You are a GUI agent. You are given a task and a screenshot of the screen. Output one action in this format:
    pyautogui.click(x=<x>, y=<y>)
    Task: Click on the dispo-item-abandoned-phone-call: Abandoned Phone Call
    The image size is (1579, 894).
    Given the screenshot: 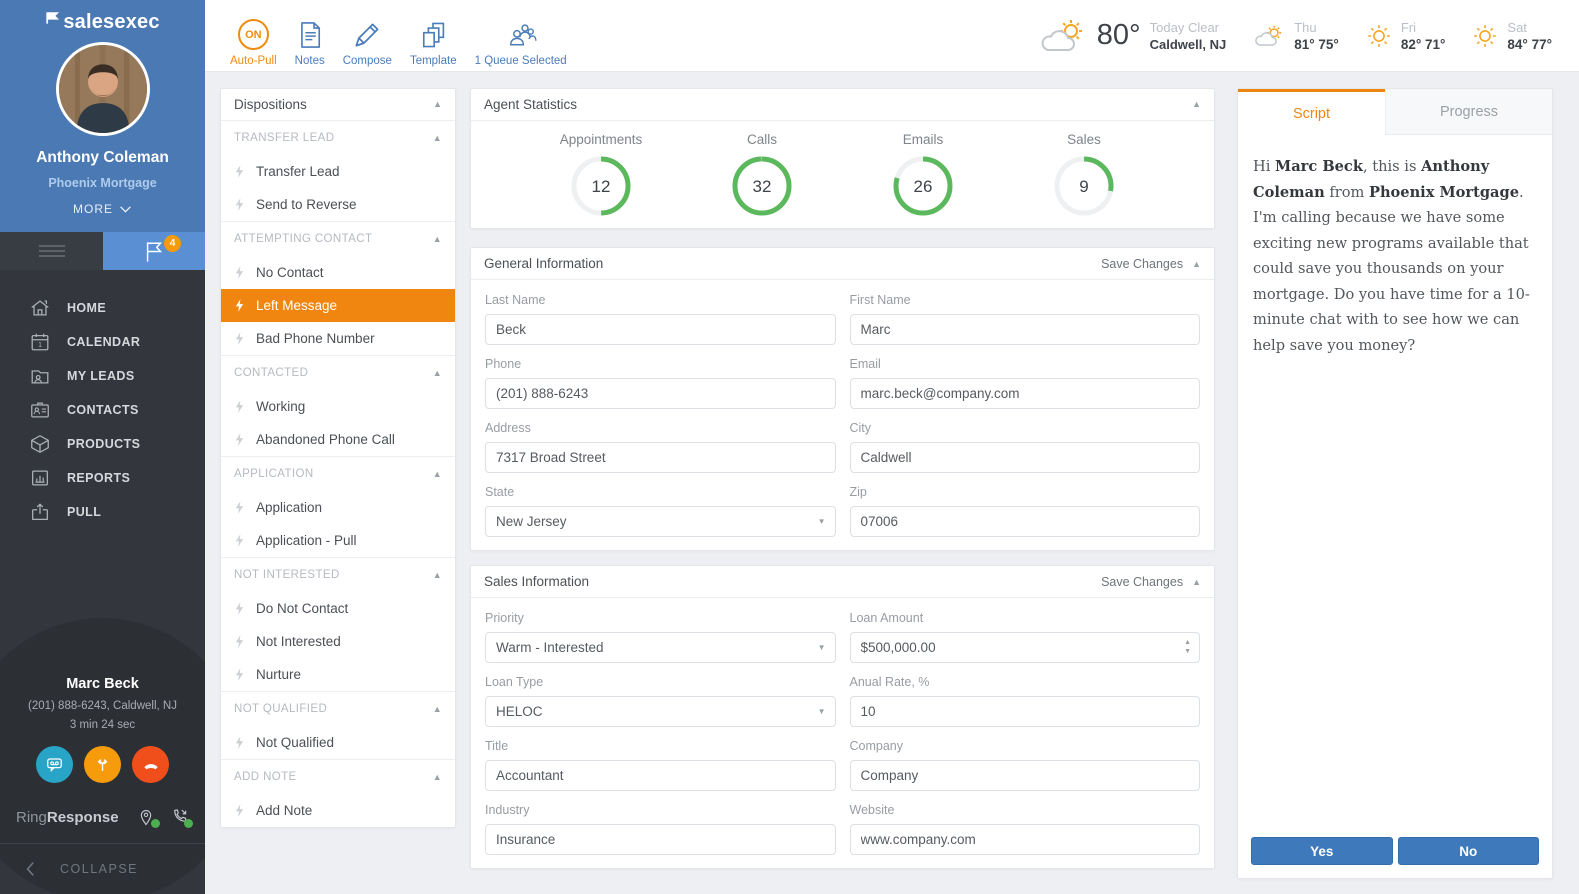 What is the action you would take?
    pyautogui.click(x=338, y=439)
    